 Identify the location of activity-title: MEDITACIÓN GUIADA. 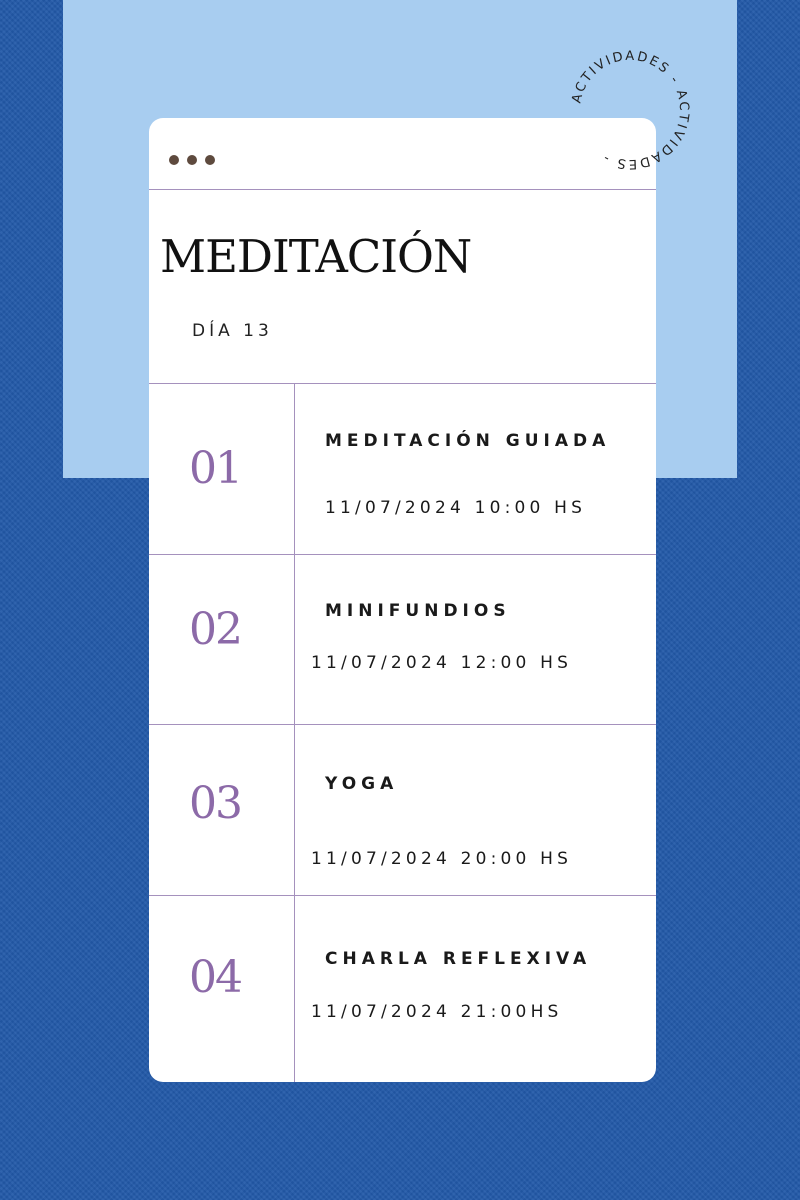
(468, 441).